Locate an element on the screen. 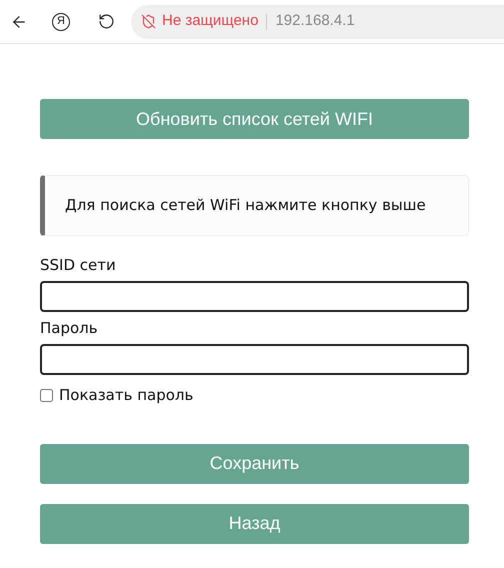 The image size is (504, 568). notice-text: Для поиска сетей WiFi нажмите кнопку выше is located at coordinates (245, 205).